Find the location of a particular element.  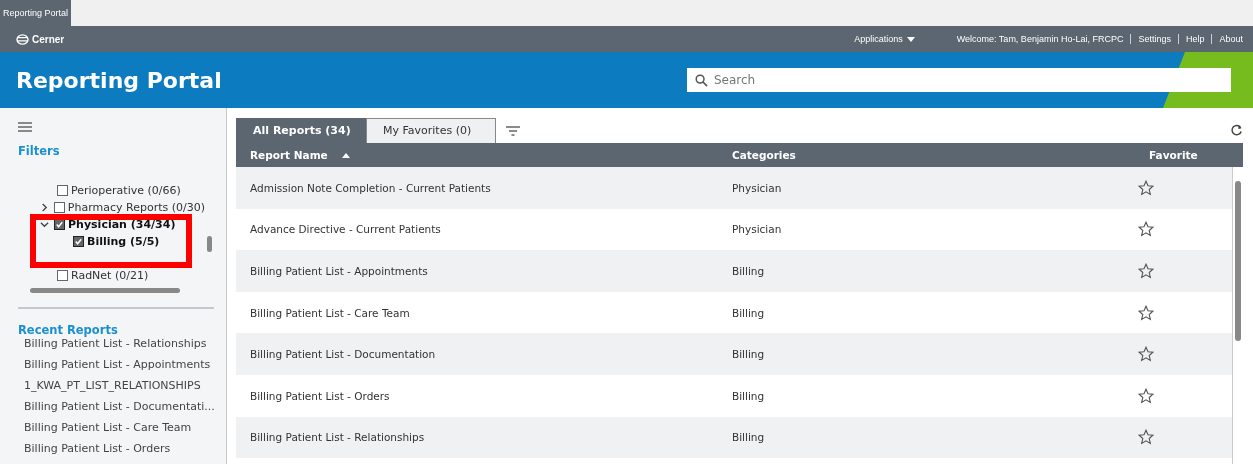

caret-icon is located at coordinates (910, 39).